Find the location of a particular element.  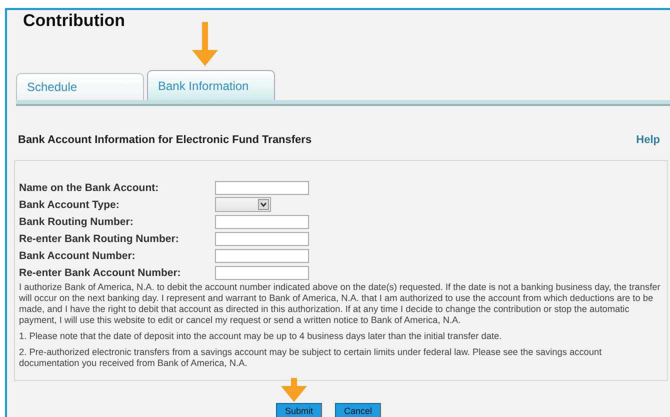

field-label: Bank Account Type: is located at coordinates (69, 204).